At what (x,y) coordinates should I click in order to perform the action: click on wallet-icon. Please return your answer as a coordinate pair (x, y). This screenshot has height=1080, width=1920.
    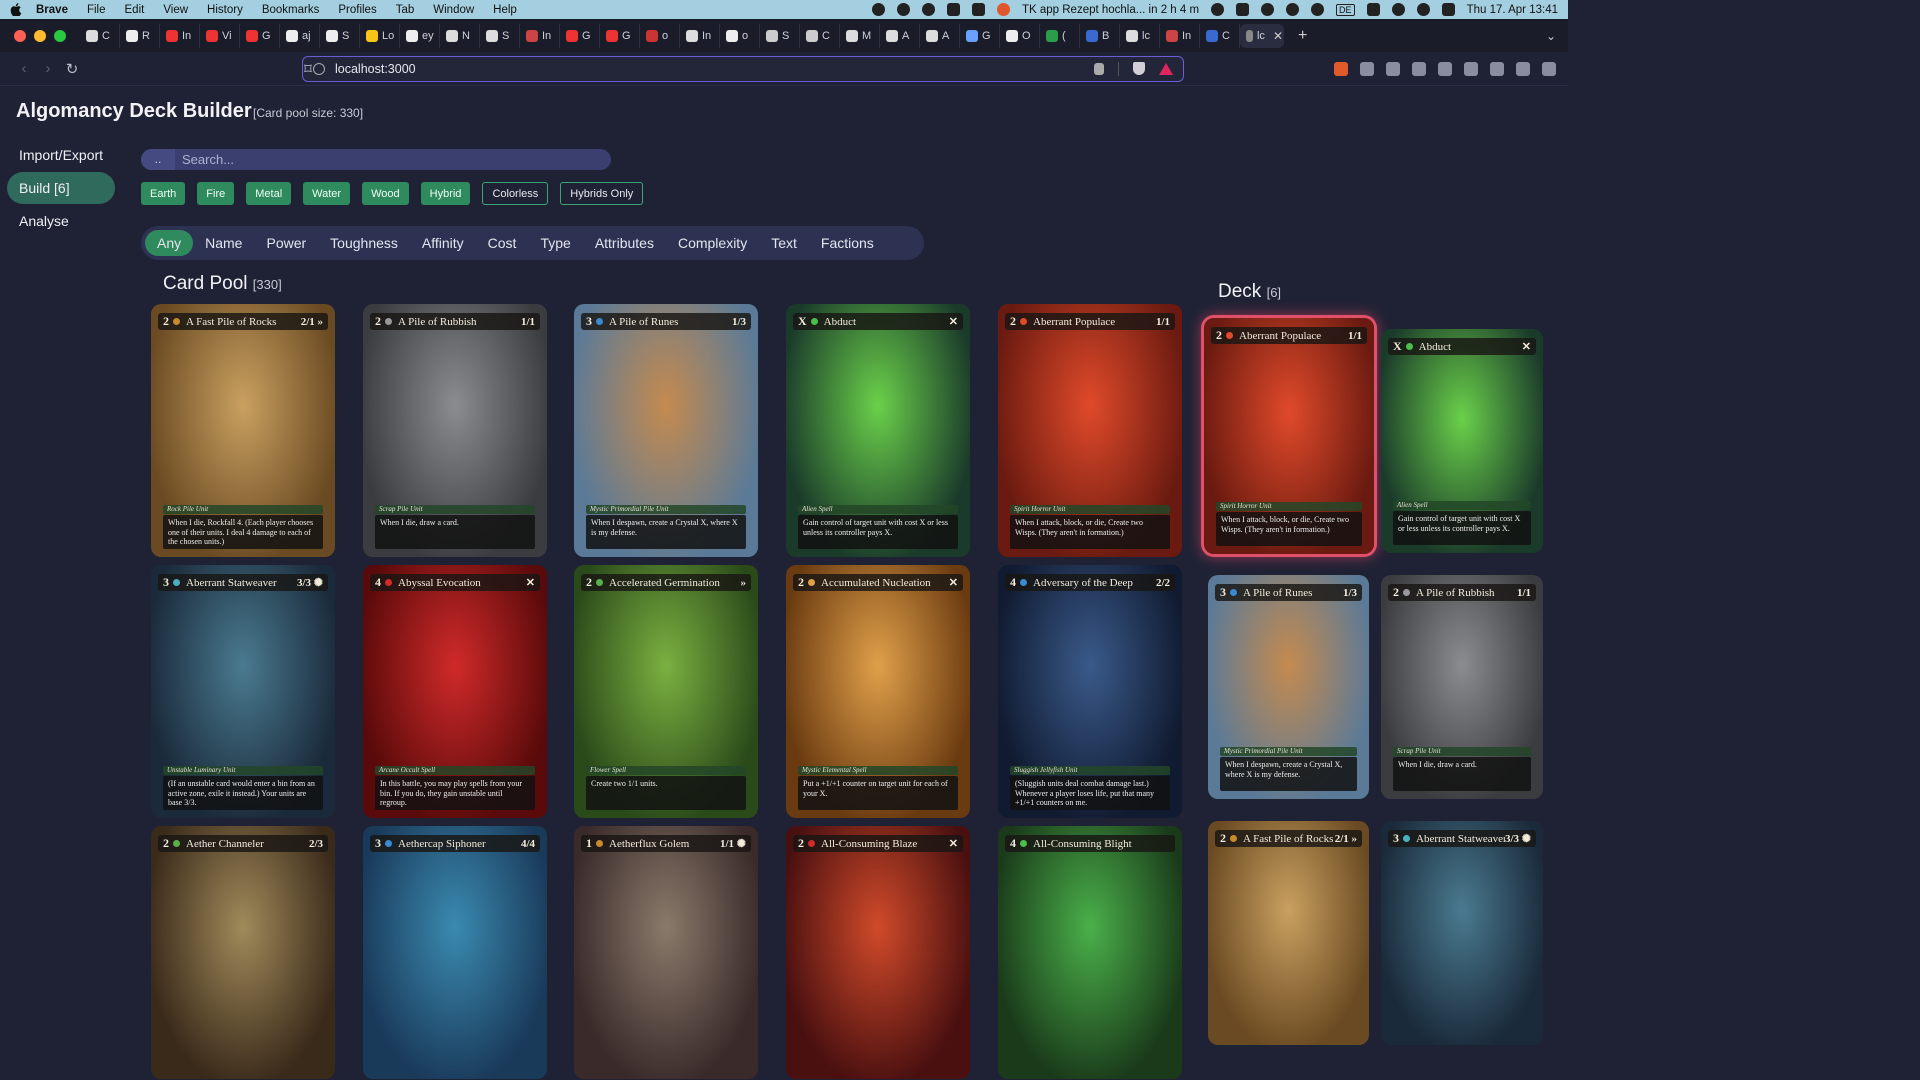
    Looking at the image, I should click on (1471, 68).